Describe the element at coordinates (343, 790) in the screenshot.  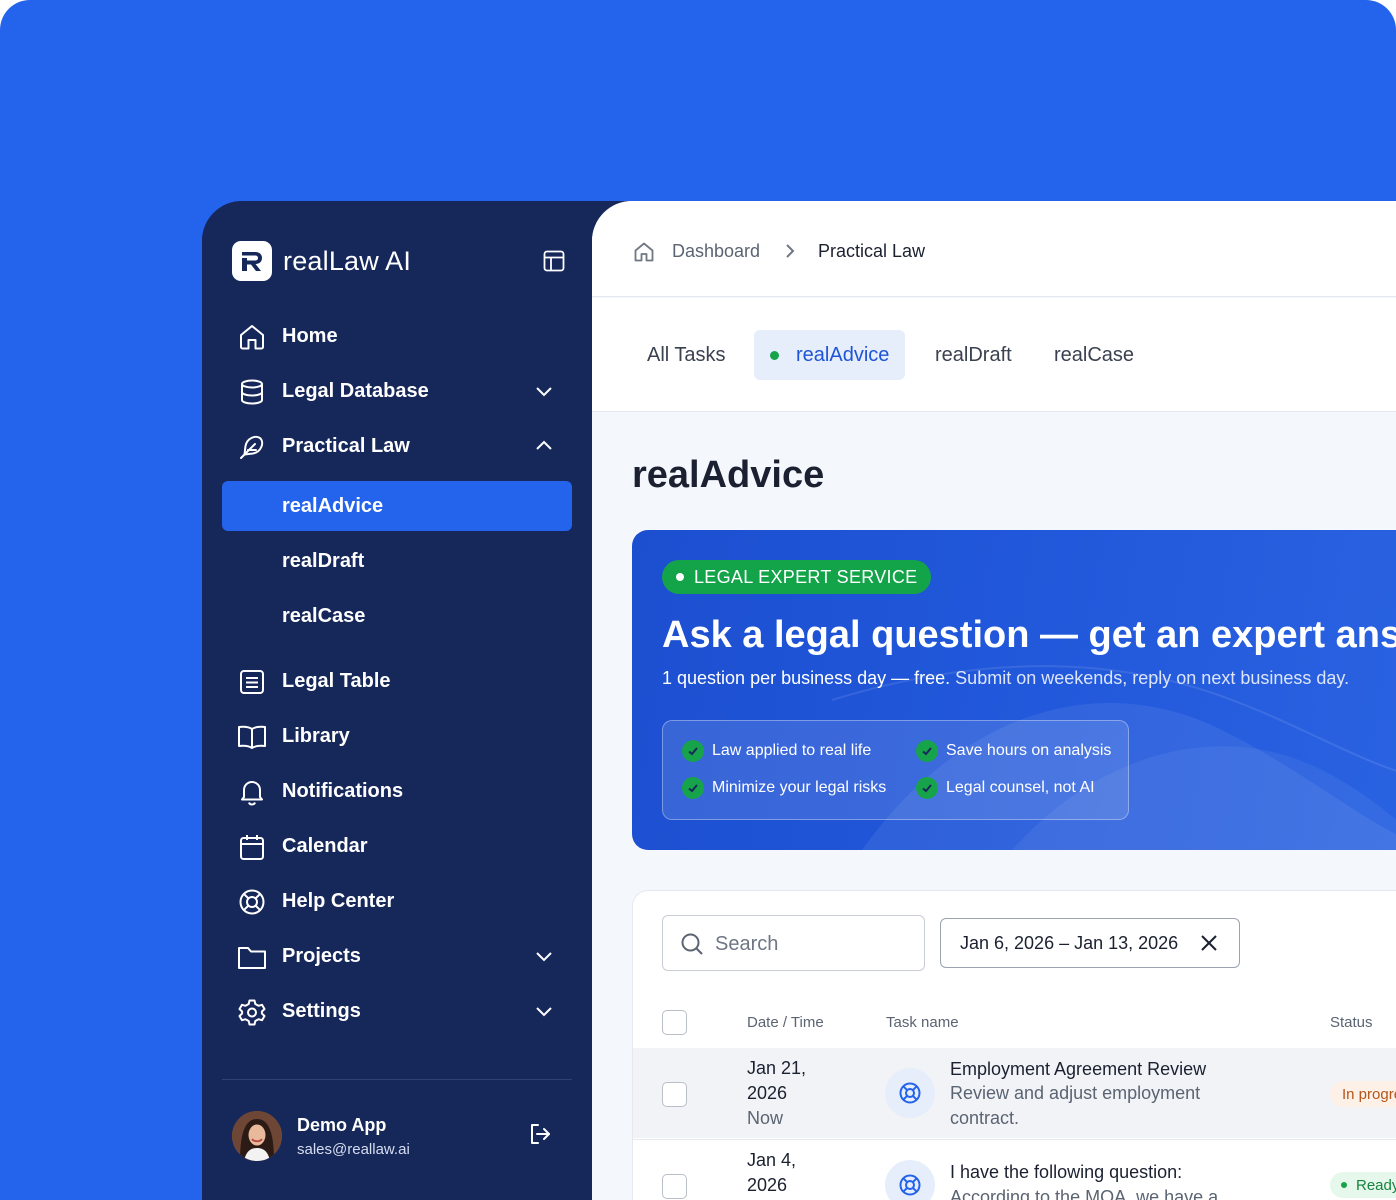
I see `sidebar-item-label: Notifications` at that location.